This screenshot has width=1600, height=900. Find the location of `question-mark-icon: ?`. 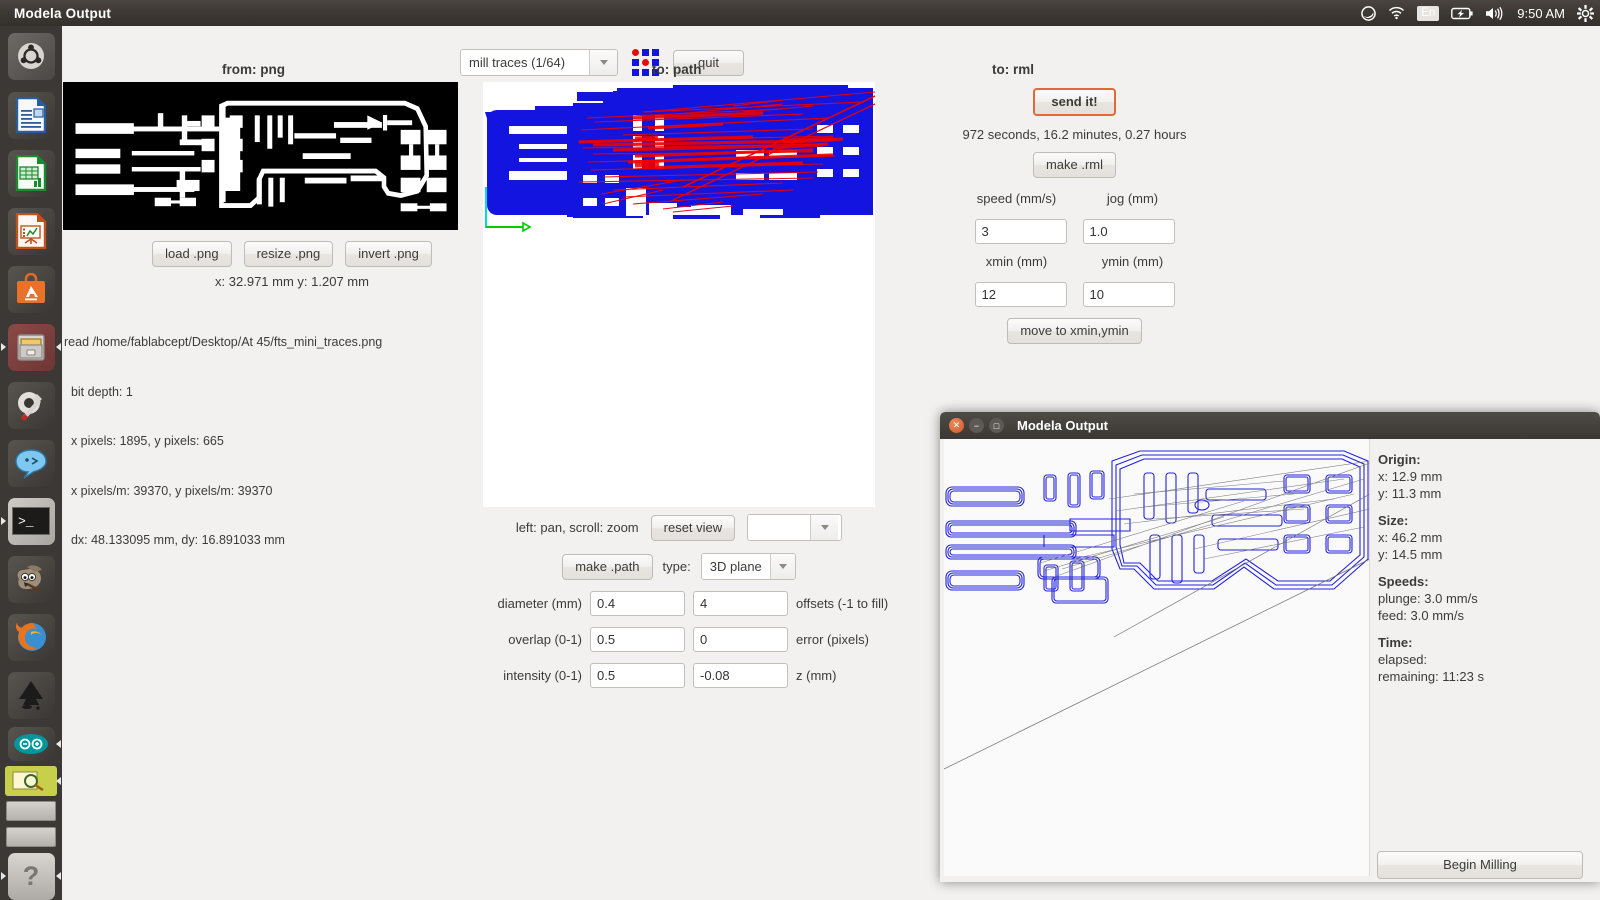

question-mark-icon: ? is located at coordinates (31, 875).